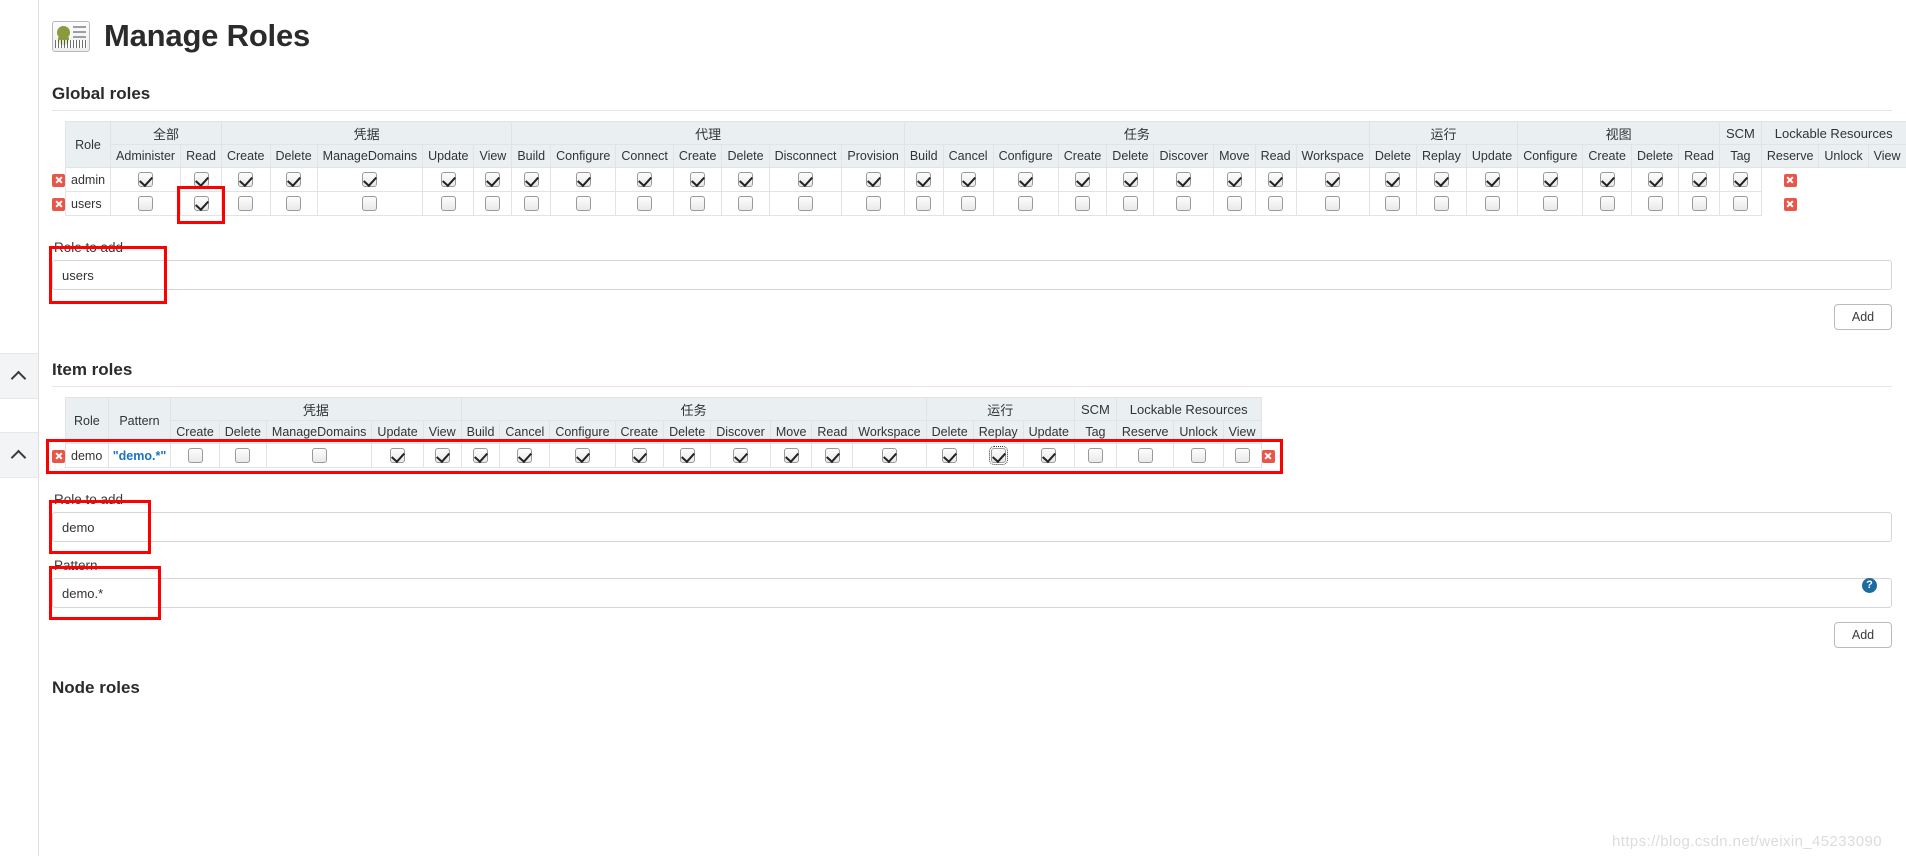 Image resolution: width=1906 pixels, height=856 pixels. What do you see at coordinates (972, 275) in the screenshot?
I see `global-role-to-add-input` at bounding box center [972, 275].